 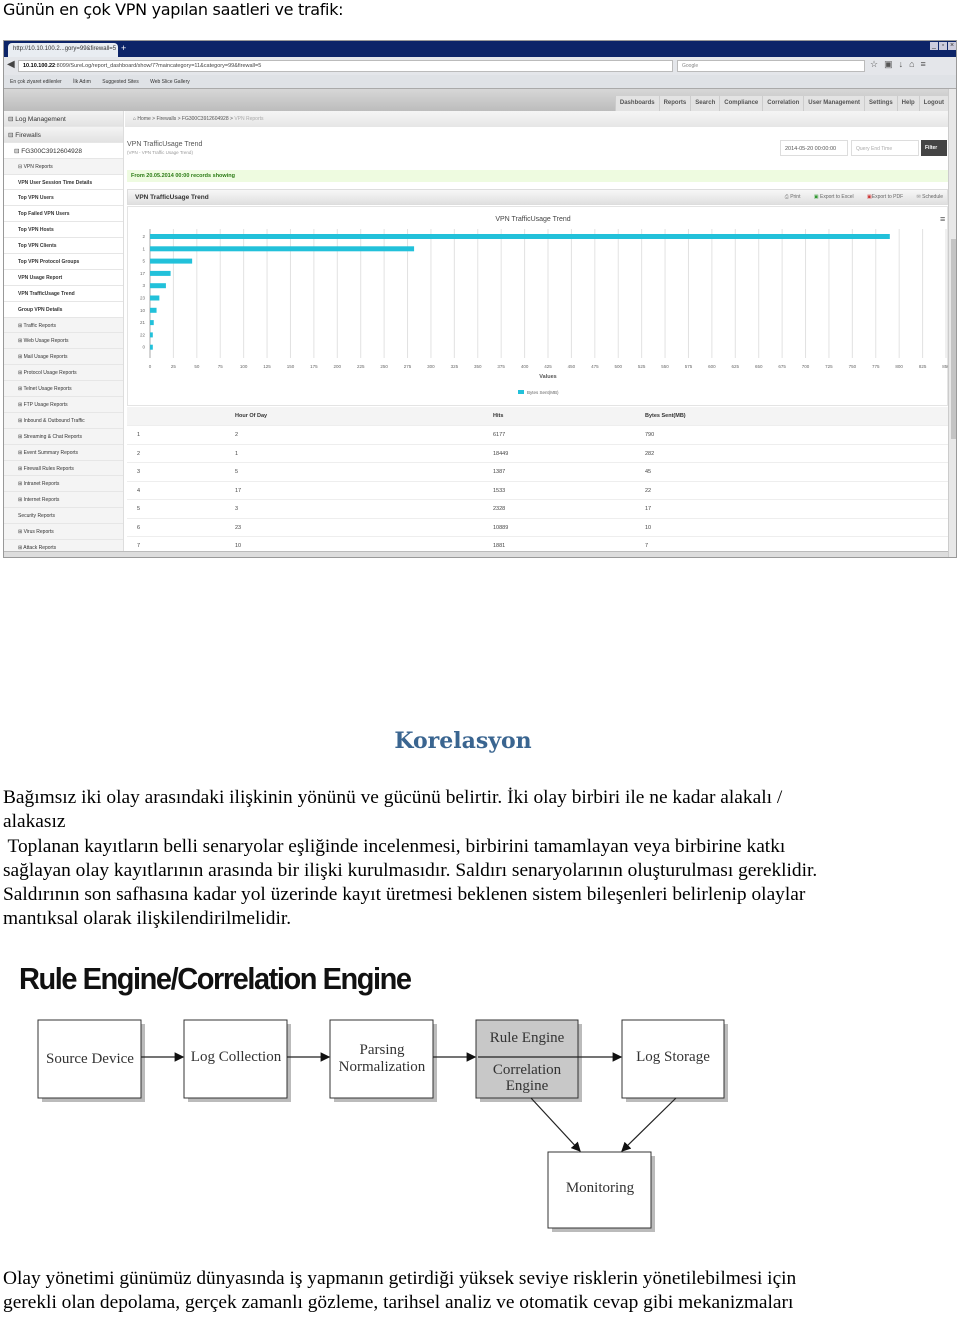 I want to click on sidebar-item: ⊞ FTP Usage Reports, so click(x=63, y=405).